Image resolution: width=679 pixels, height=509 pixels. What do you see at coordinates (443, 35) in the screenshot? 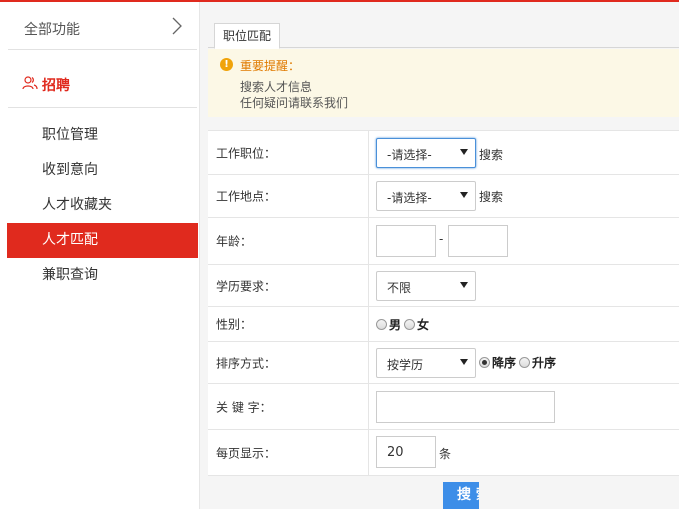
I see `tab-bar: 职位匹配` at bounding box center [443, 35].